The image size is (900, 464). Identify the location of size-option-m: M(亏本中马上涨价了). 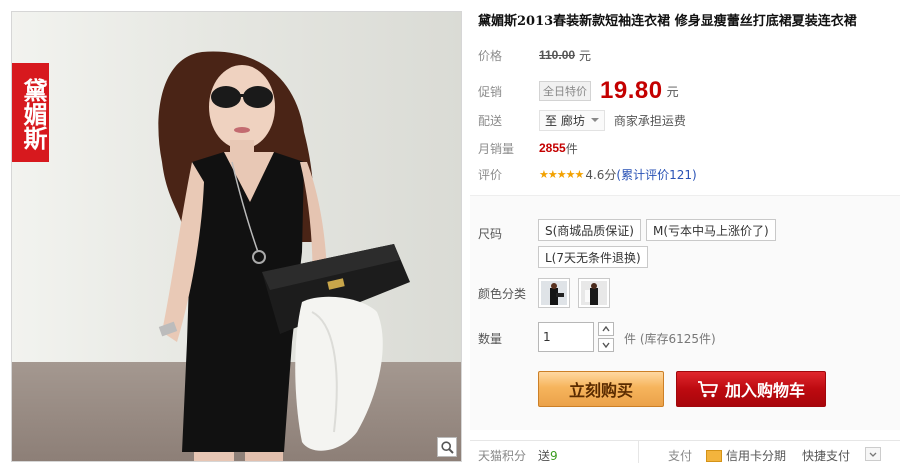
(711, 230).